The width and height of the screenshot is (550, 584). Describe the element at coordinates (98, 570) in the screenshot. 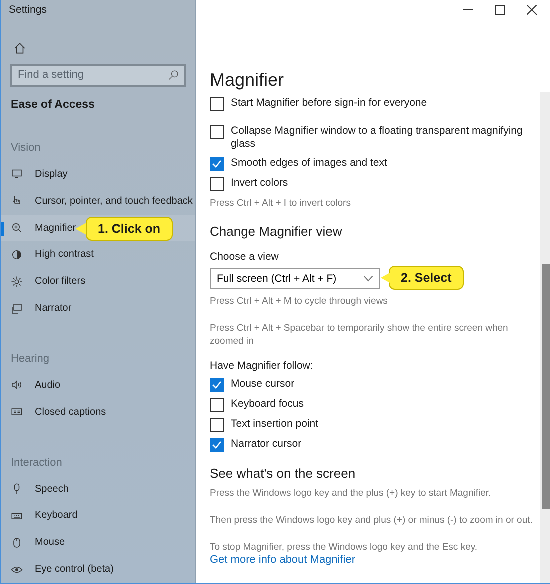

I see `sidebar-item: Eye control (beta)` at that location.